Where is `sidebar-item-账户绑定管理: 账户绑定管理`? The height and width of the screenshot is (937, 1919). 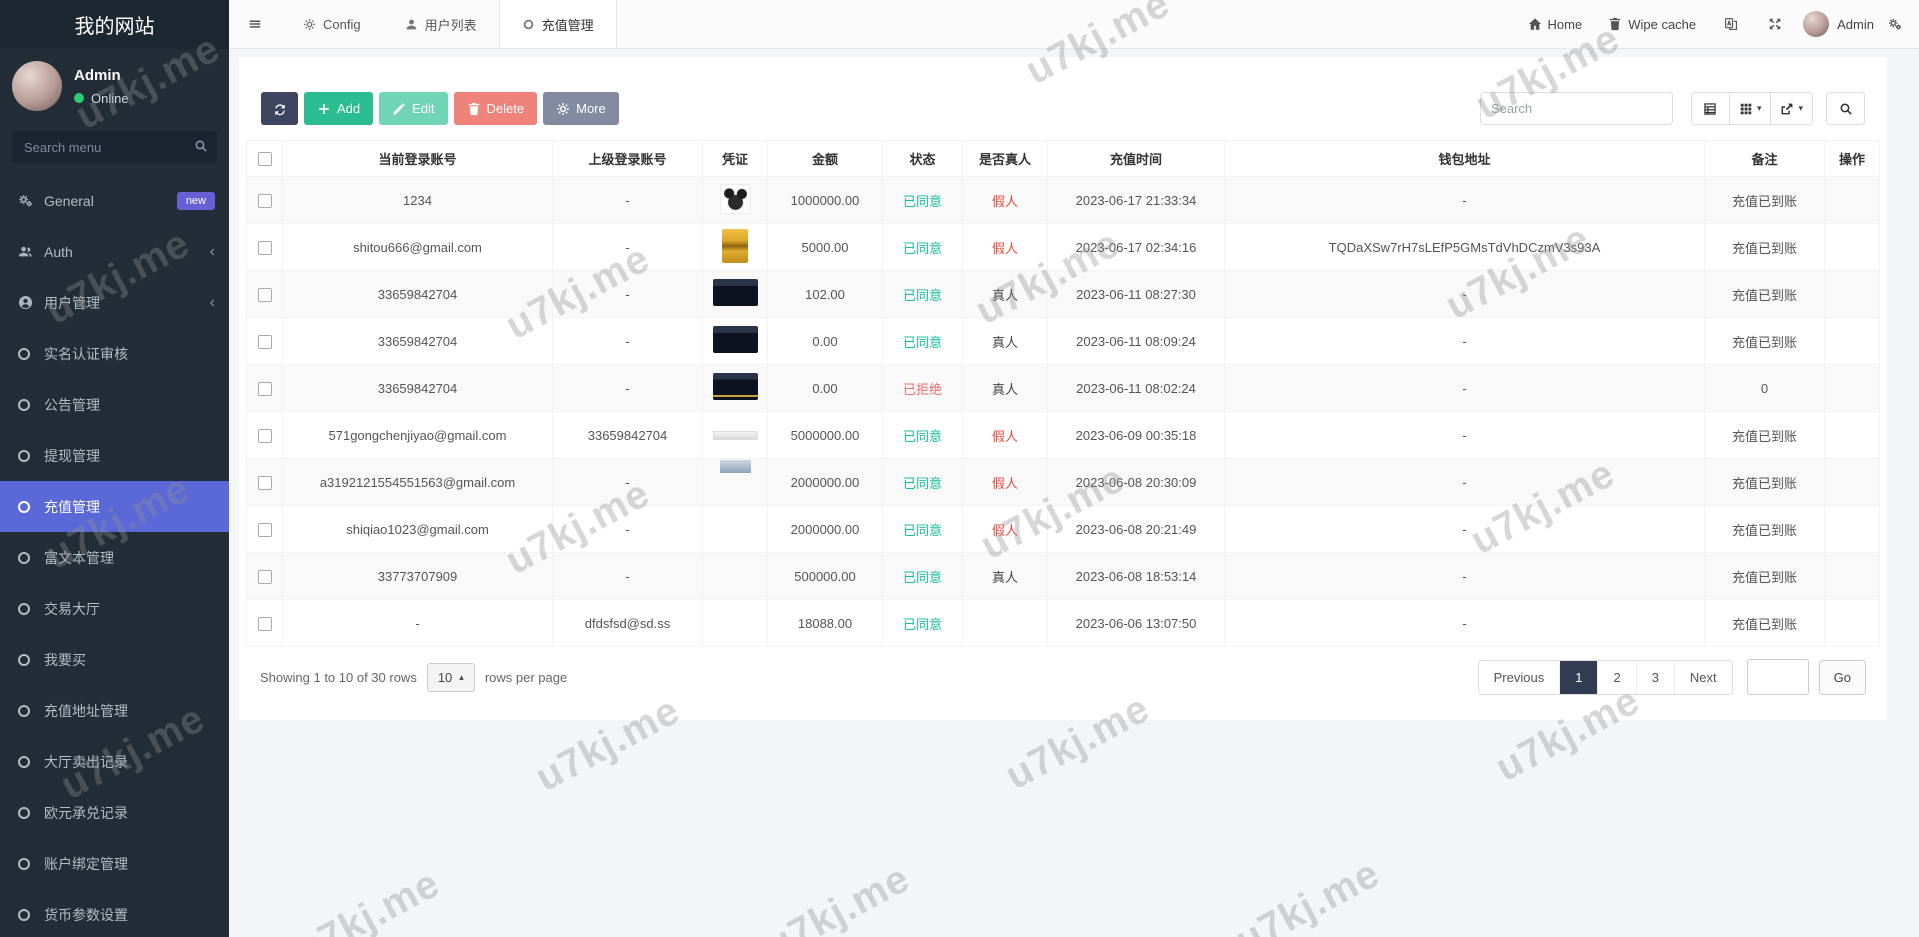
sidebar-item-账户绑定管理: 账户绑定管理 is located at coordinates (114, 863).